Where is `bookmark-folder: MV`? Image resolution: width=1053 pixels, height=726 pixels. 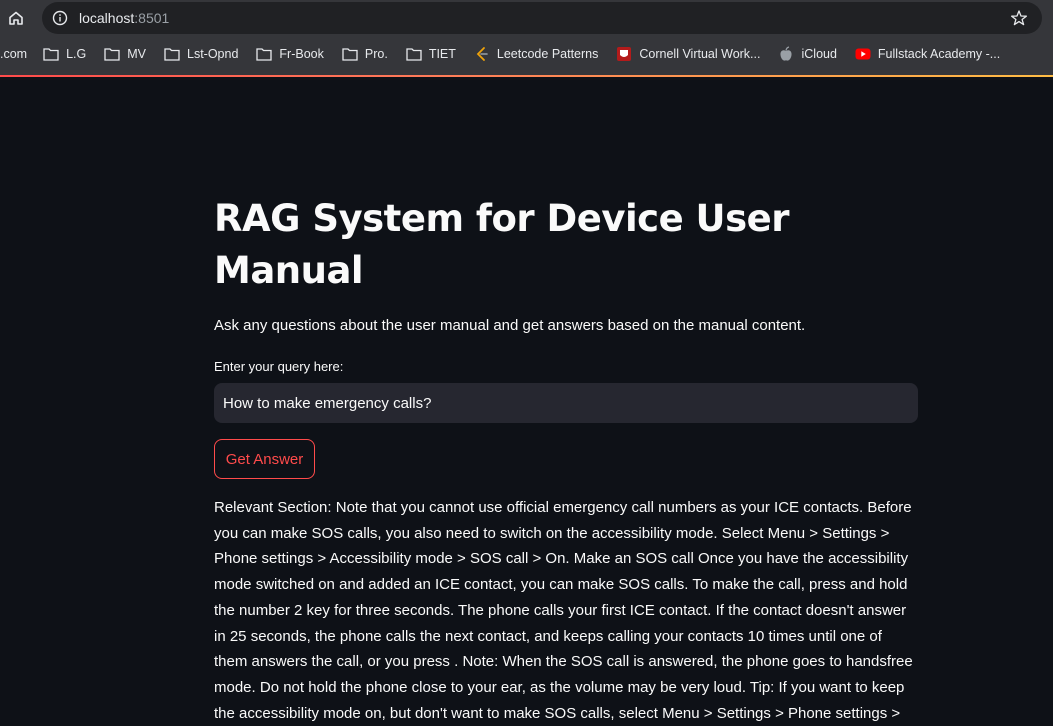 bookmark-folder: MV is located at coordinates (125, 54).